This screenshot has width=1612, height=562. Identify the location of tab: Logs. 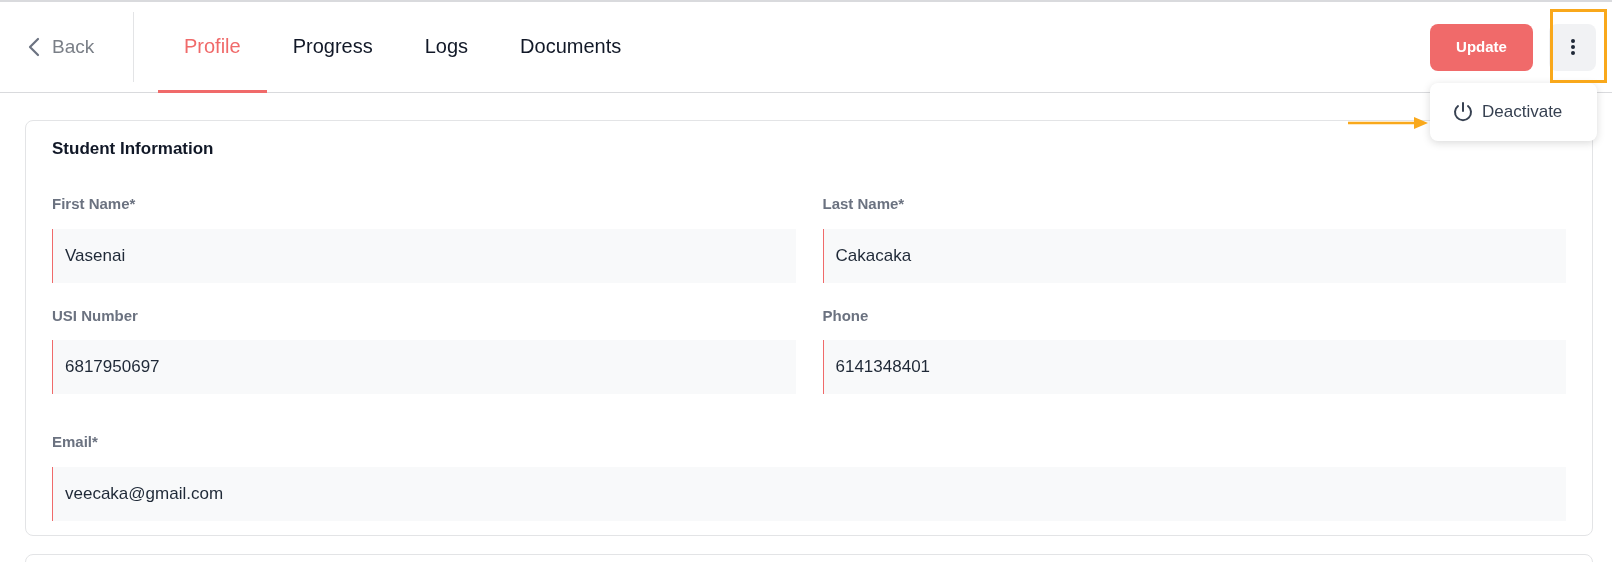
(446, 47).